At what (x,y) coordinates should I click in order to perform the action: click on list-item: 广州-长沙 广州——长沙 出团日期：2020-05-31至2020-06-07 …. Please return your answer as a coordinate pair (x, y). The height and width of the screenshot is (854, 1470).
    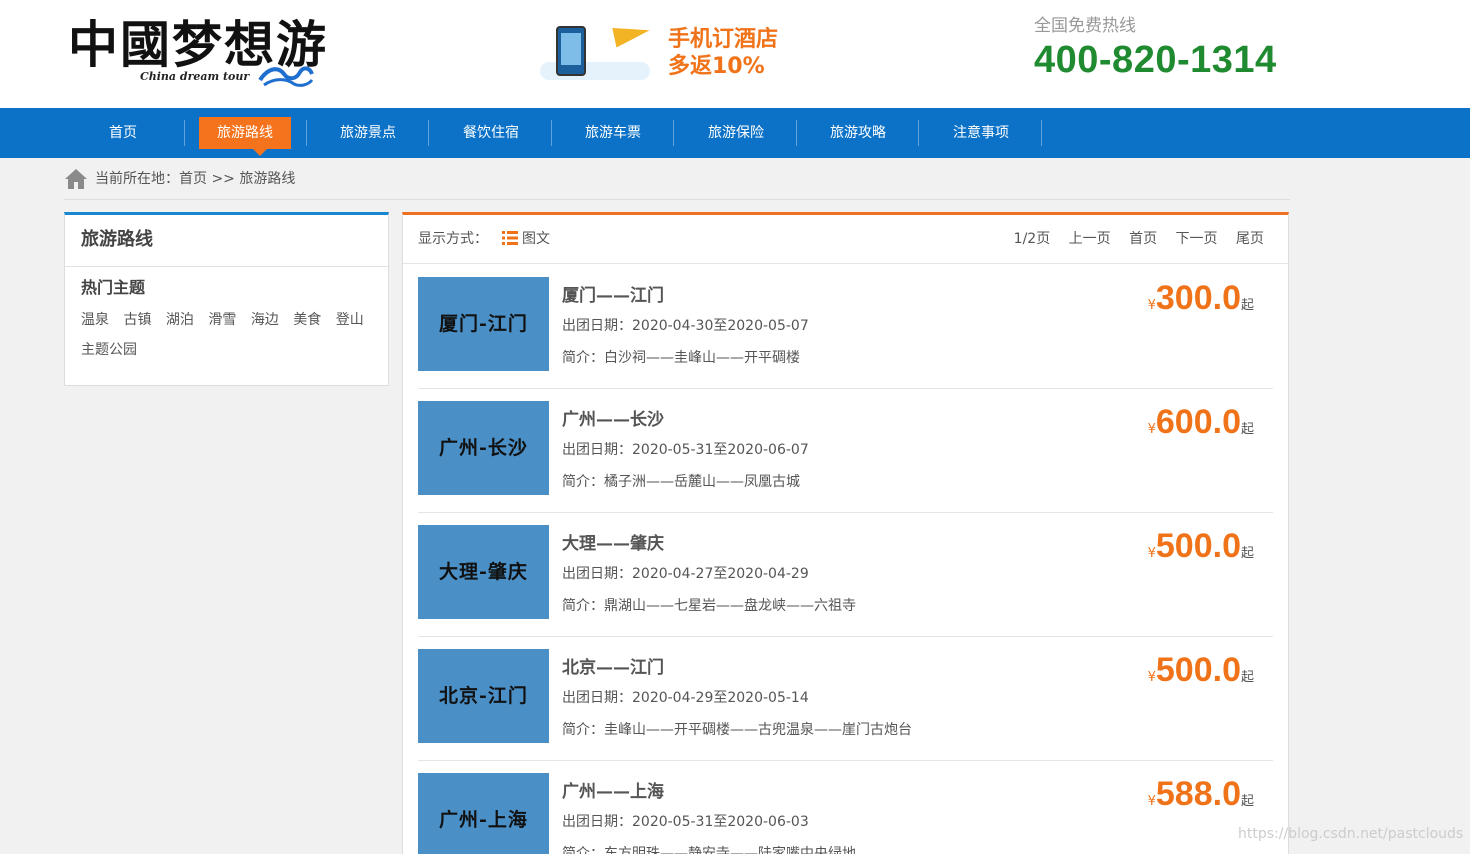
    Looking at the image, I should click on (845, 451).